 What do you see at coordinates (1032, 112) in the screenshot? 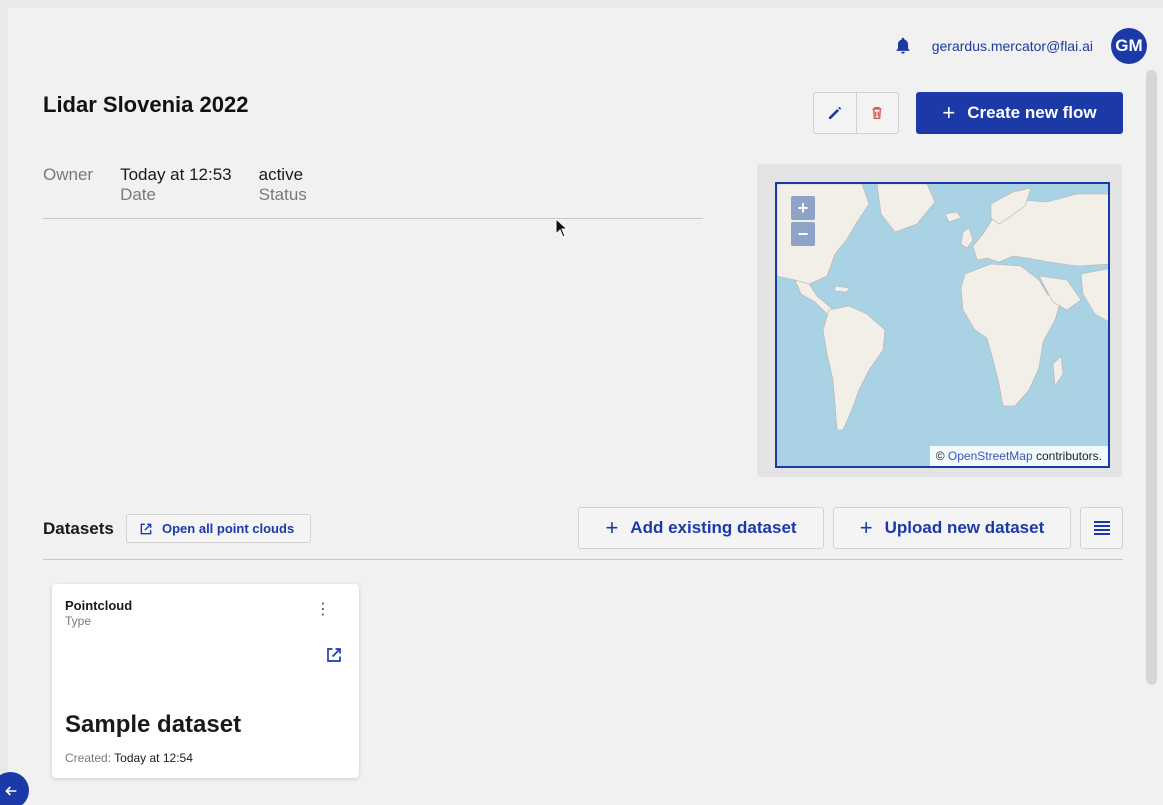
I see `create-new-flow-label: Create new flow` at bounding box center [1032, 112].